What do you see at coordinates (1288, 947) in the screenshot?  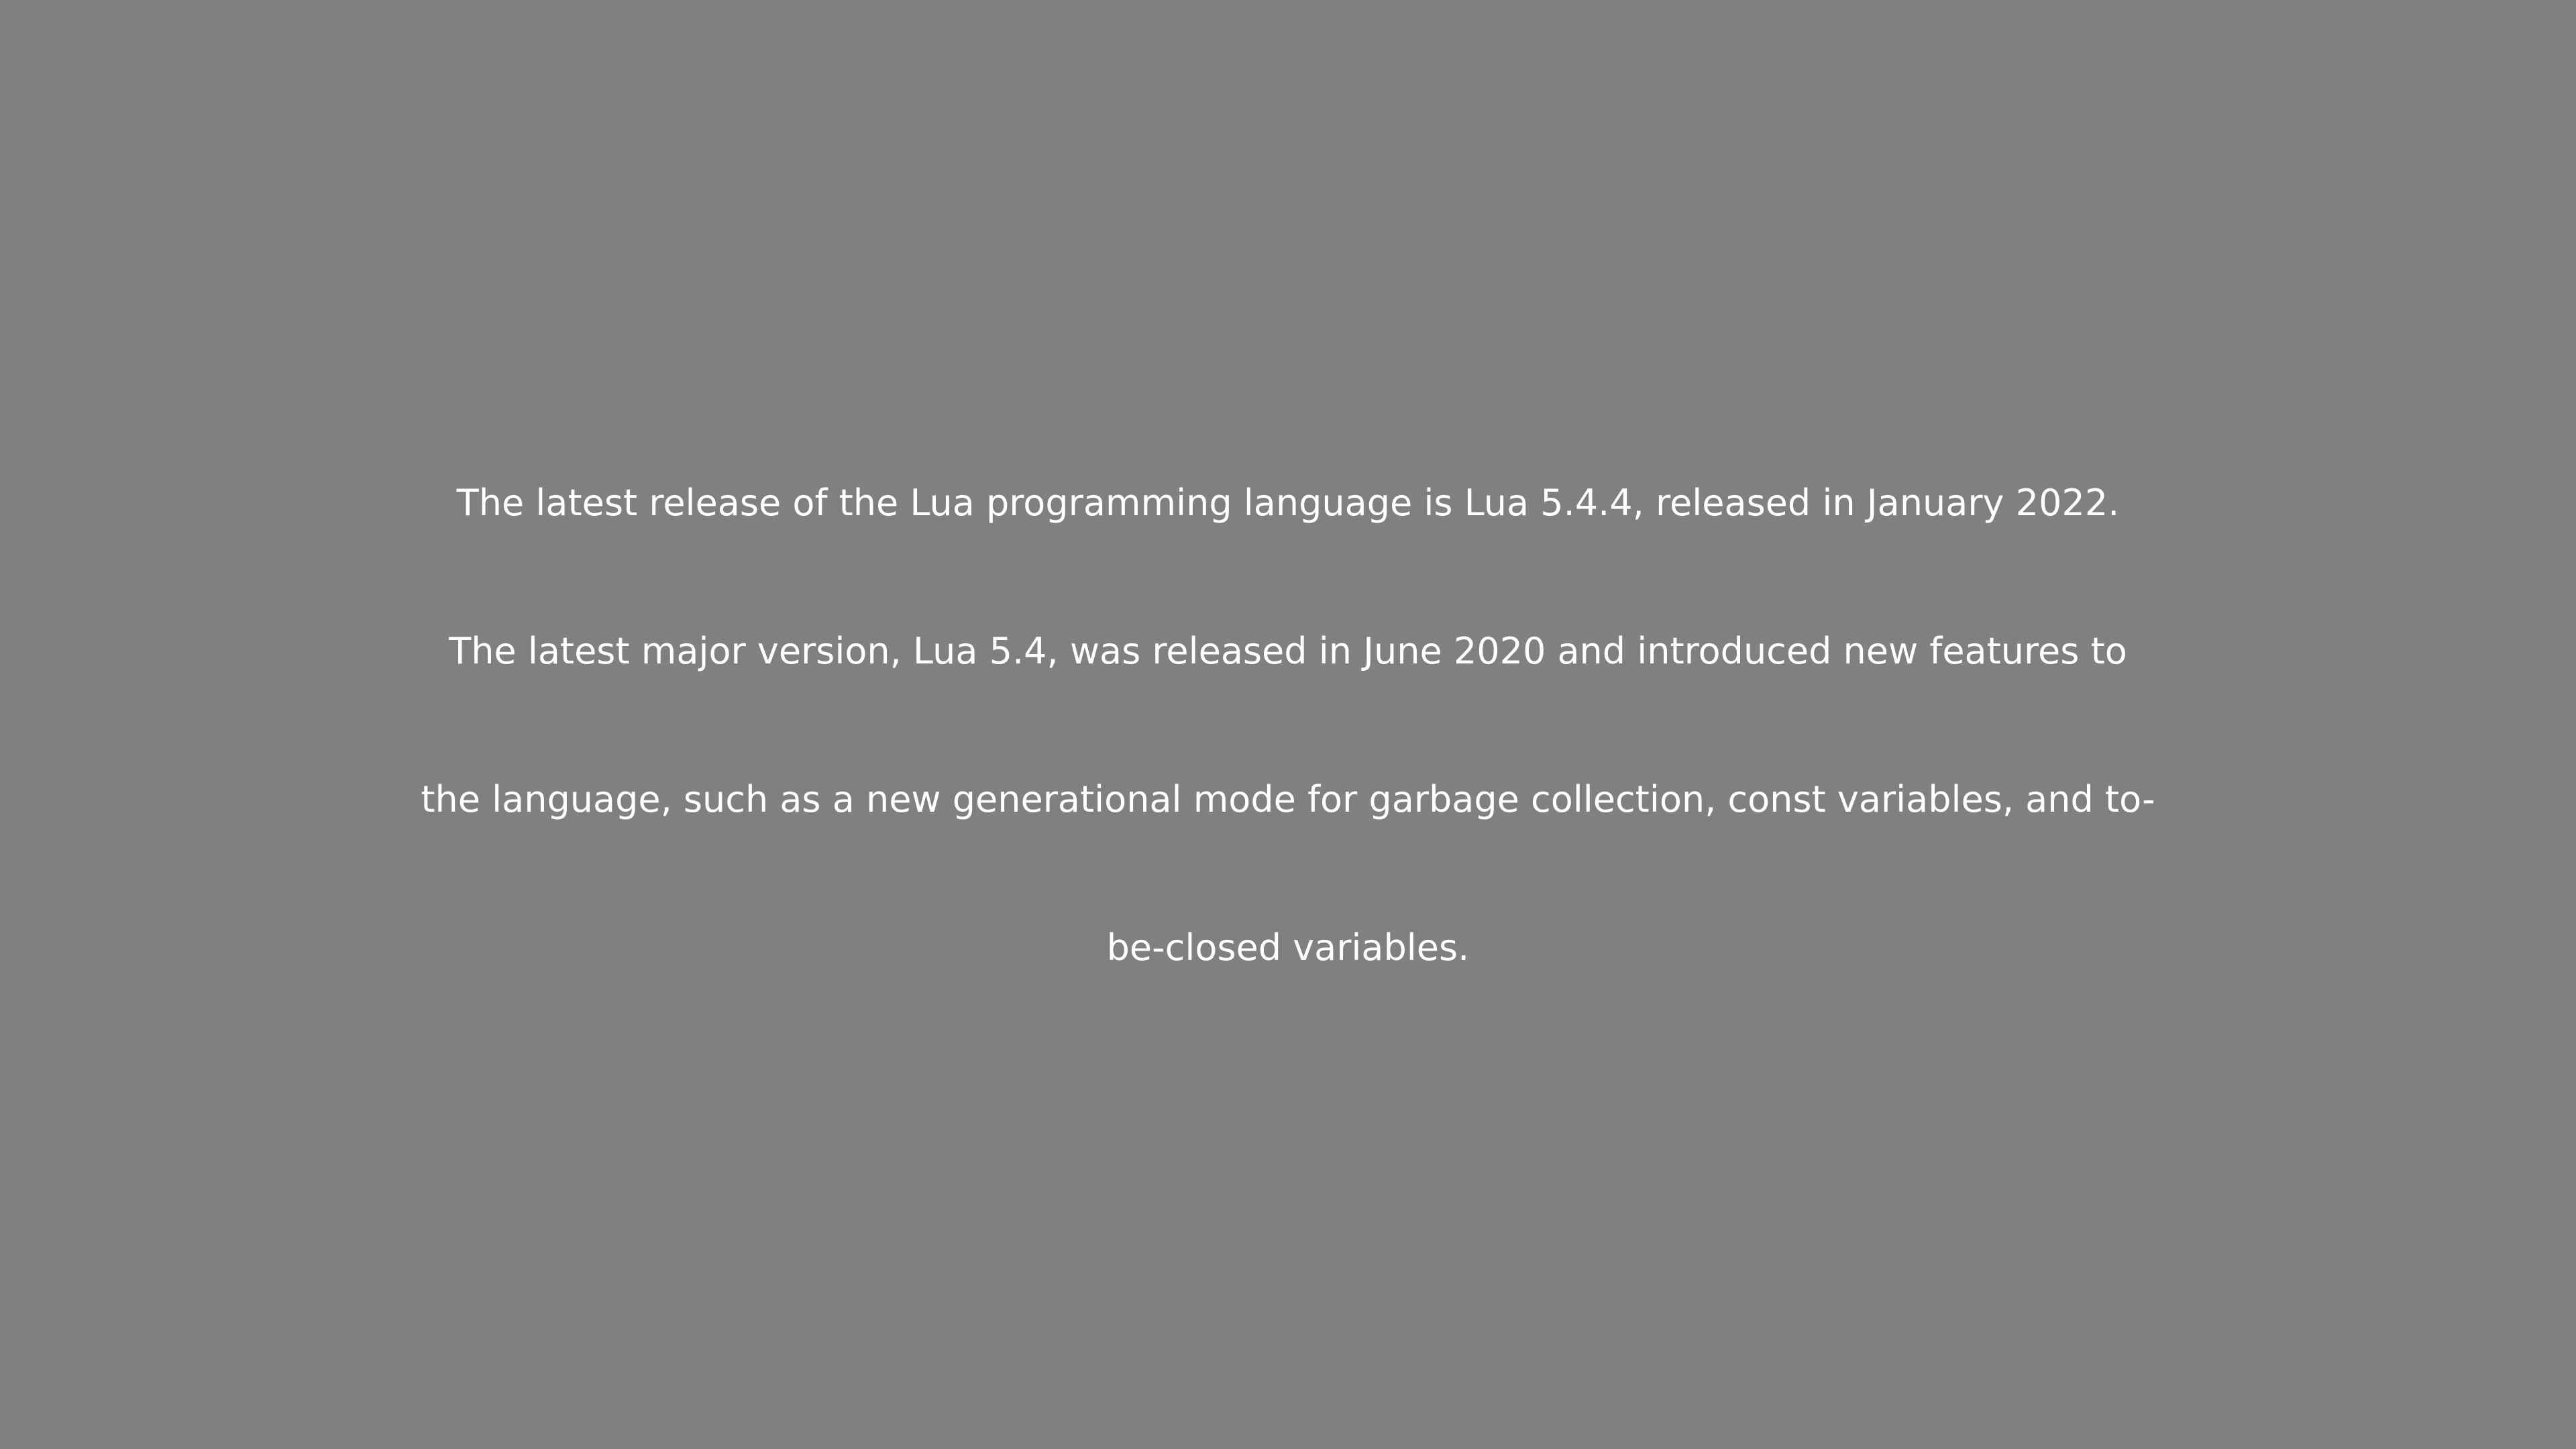 I see `message-line-4: be-closed variables.` at bounding box center [1288, 947].